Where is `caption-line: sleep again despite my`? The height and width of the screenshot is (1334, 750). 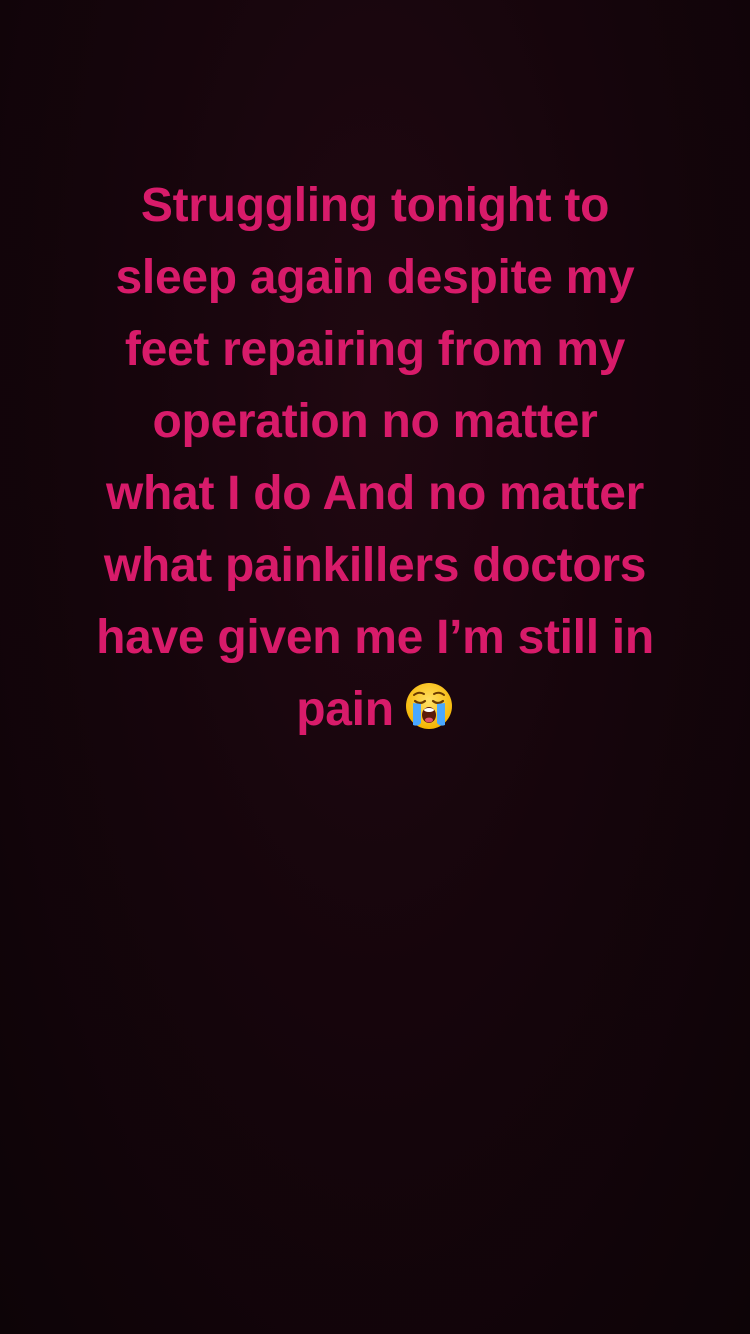 caption-line: sleep again despite my is located at coordinates (375, 277).